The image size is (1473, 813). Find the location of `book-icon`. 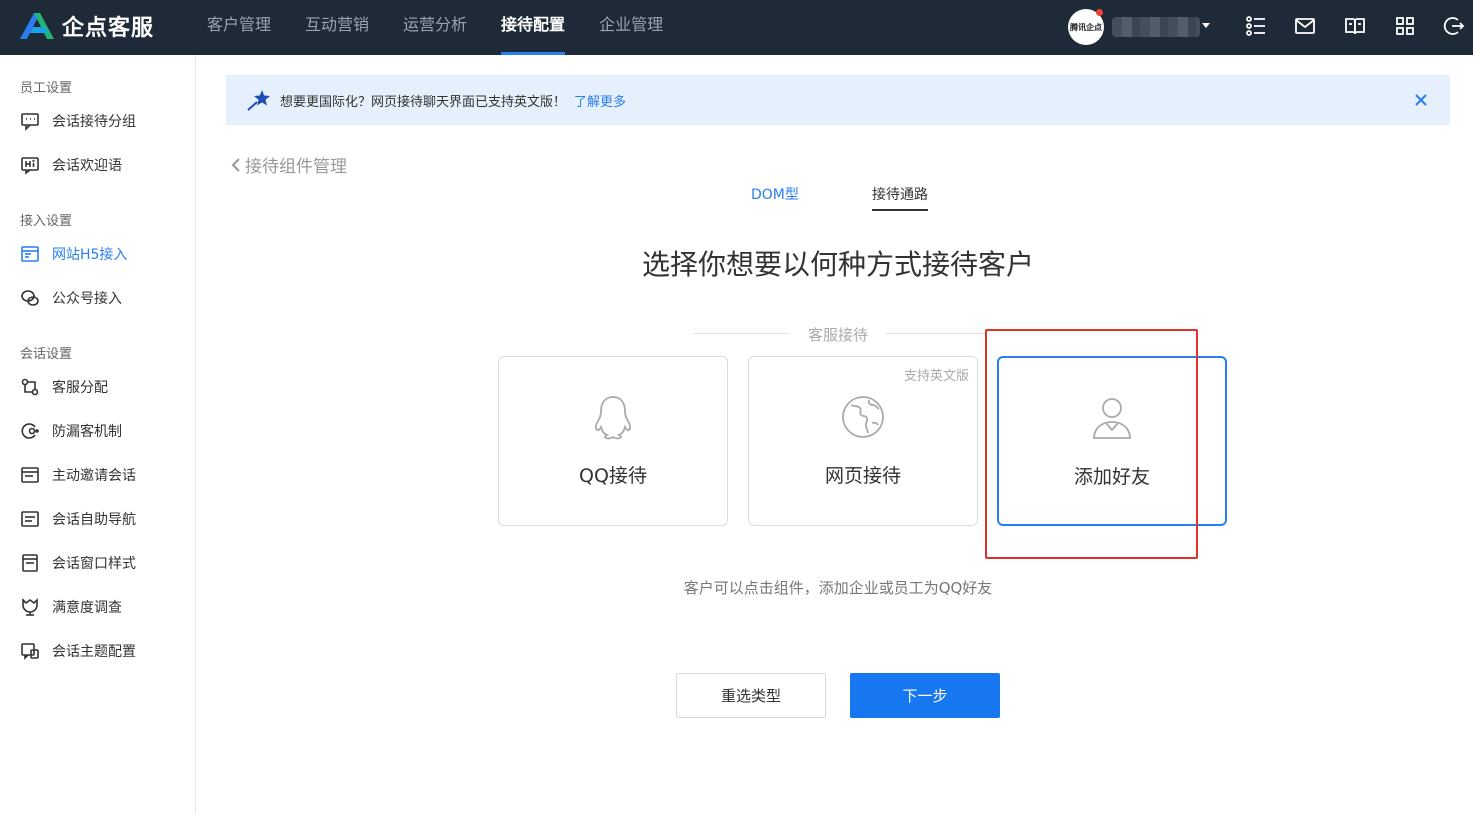

book-icon is located at coordinates (1355, 26).